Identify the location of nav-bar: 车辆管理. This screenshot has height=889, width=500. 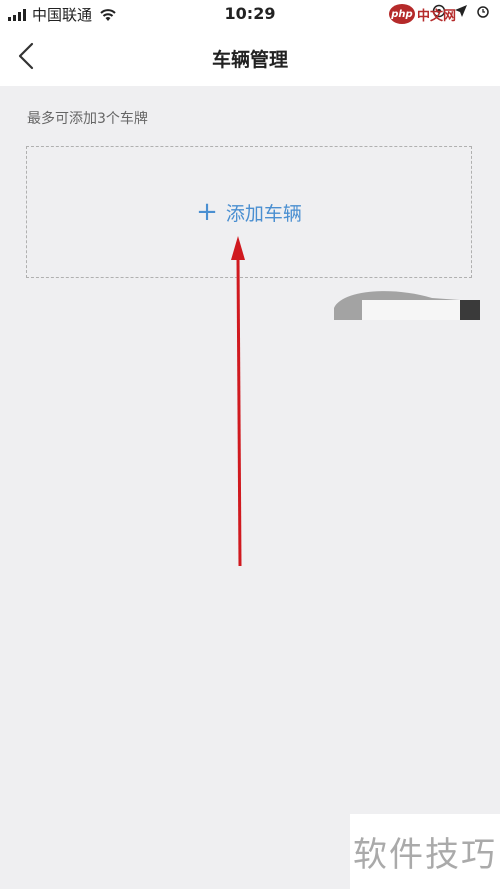
(250, 57).